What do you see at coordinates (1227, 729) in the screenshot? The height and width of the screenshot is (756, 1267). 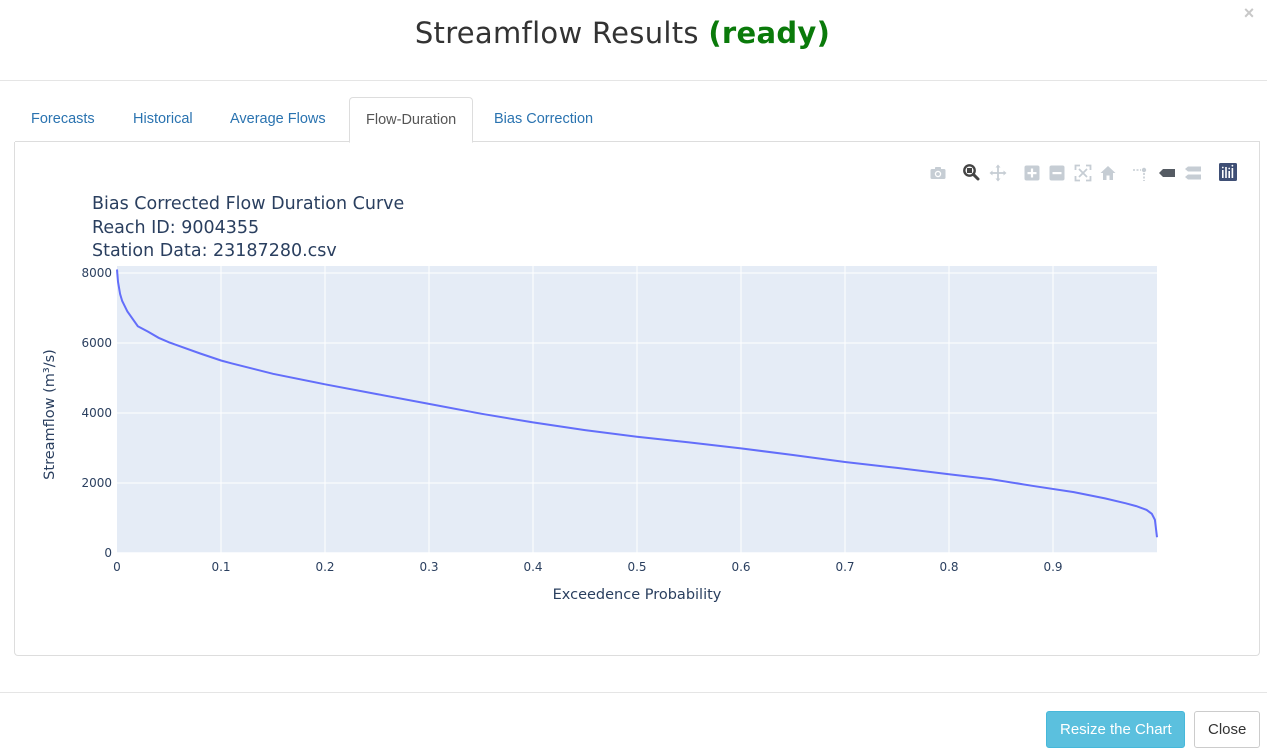 I see `close-button: Close` at bounding box center [1227, 729].